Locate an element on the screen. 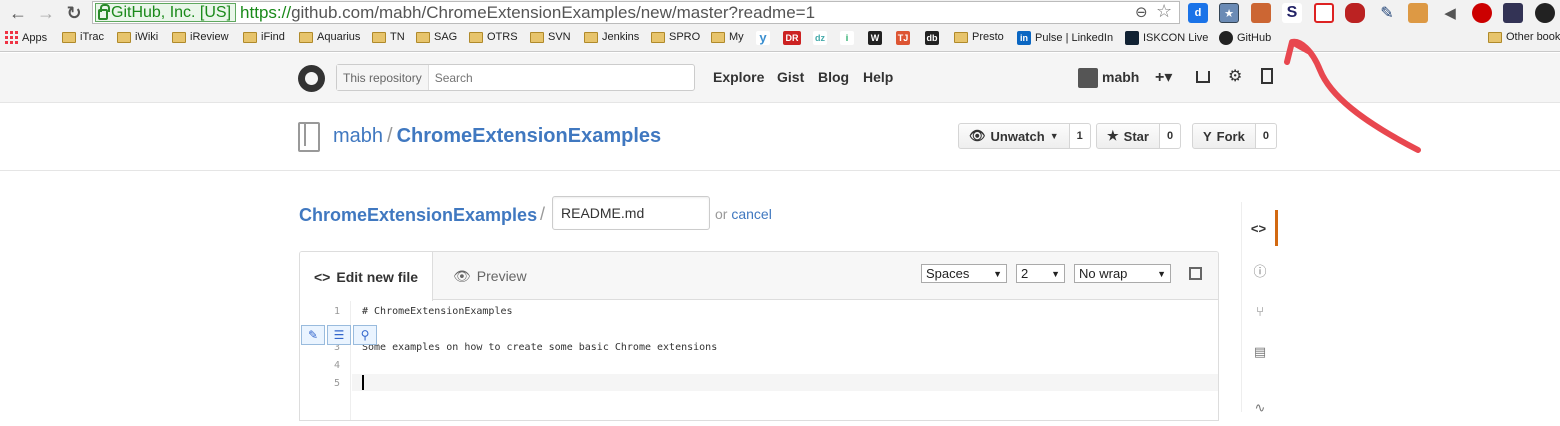 This screenshot has width=1560, height=426. github-logo-icon is located at coordinates (311, 78).